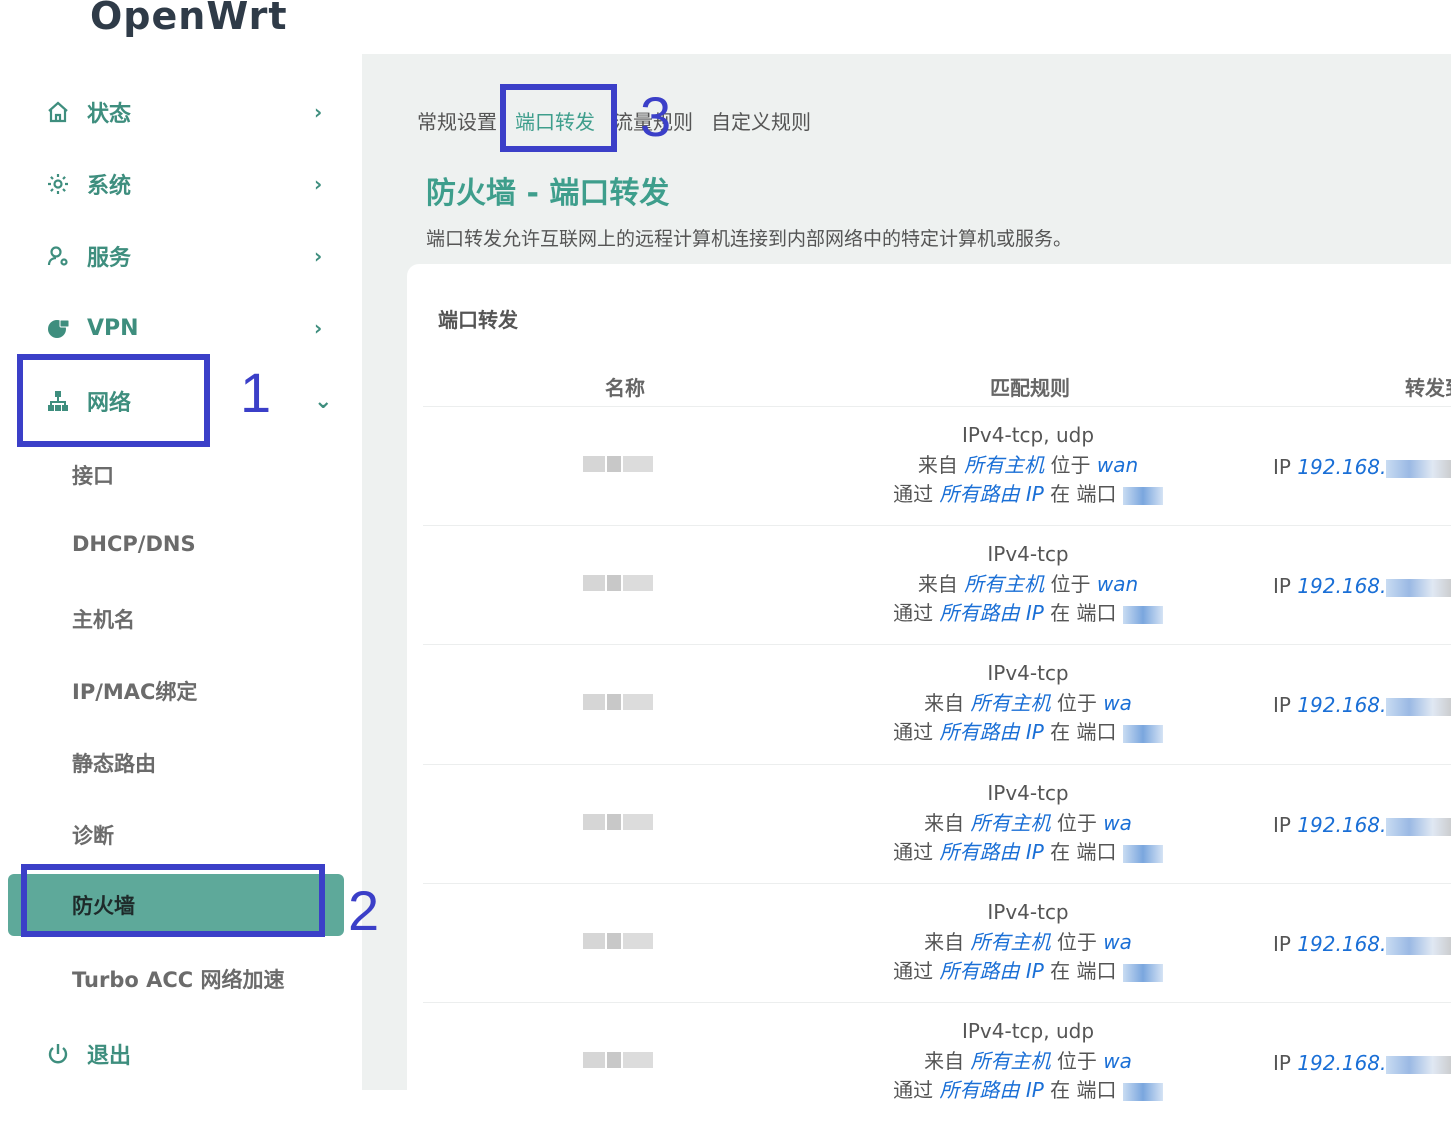 The width and height of the screenshot is (1451, 1122). What do you see at coordinates (93, 475) in the screenshot?
I see `sidebar-subitem-interfaces: 接口` at bounding box center [93, 475].